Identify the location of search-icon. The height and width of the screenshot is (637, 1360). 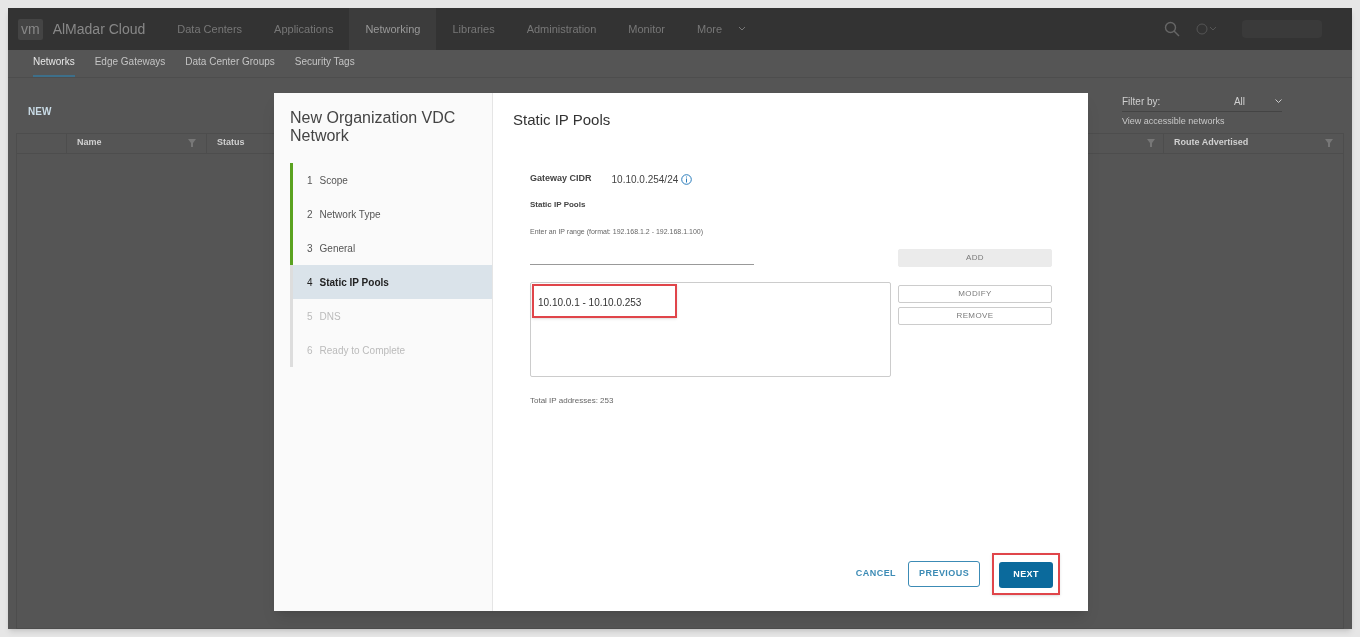
(1172, 29).